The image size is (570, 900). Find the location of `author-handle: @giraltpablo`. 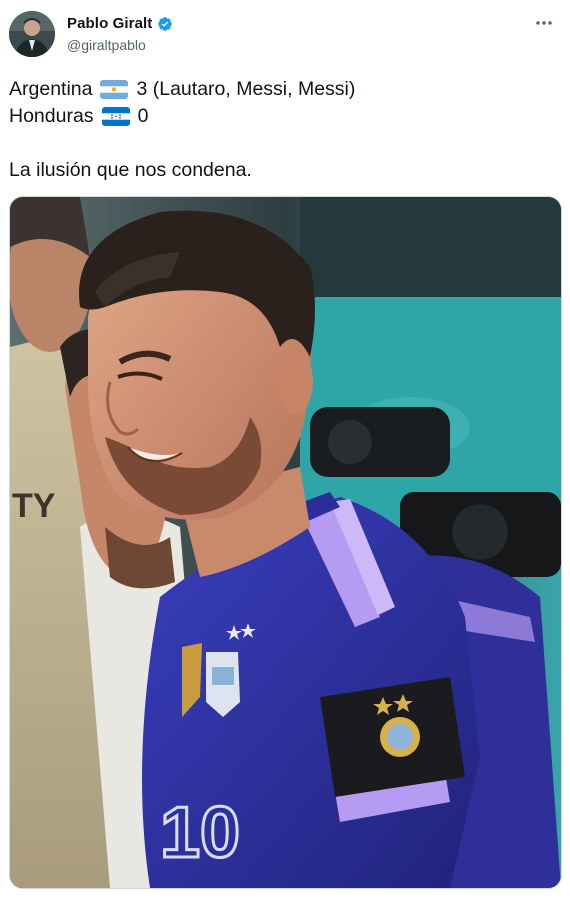

author-handle: @giraltpablo is located at coordinates (106, 45).